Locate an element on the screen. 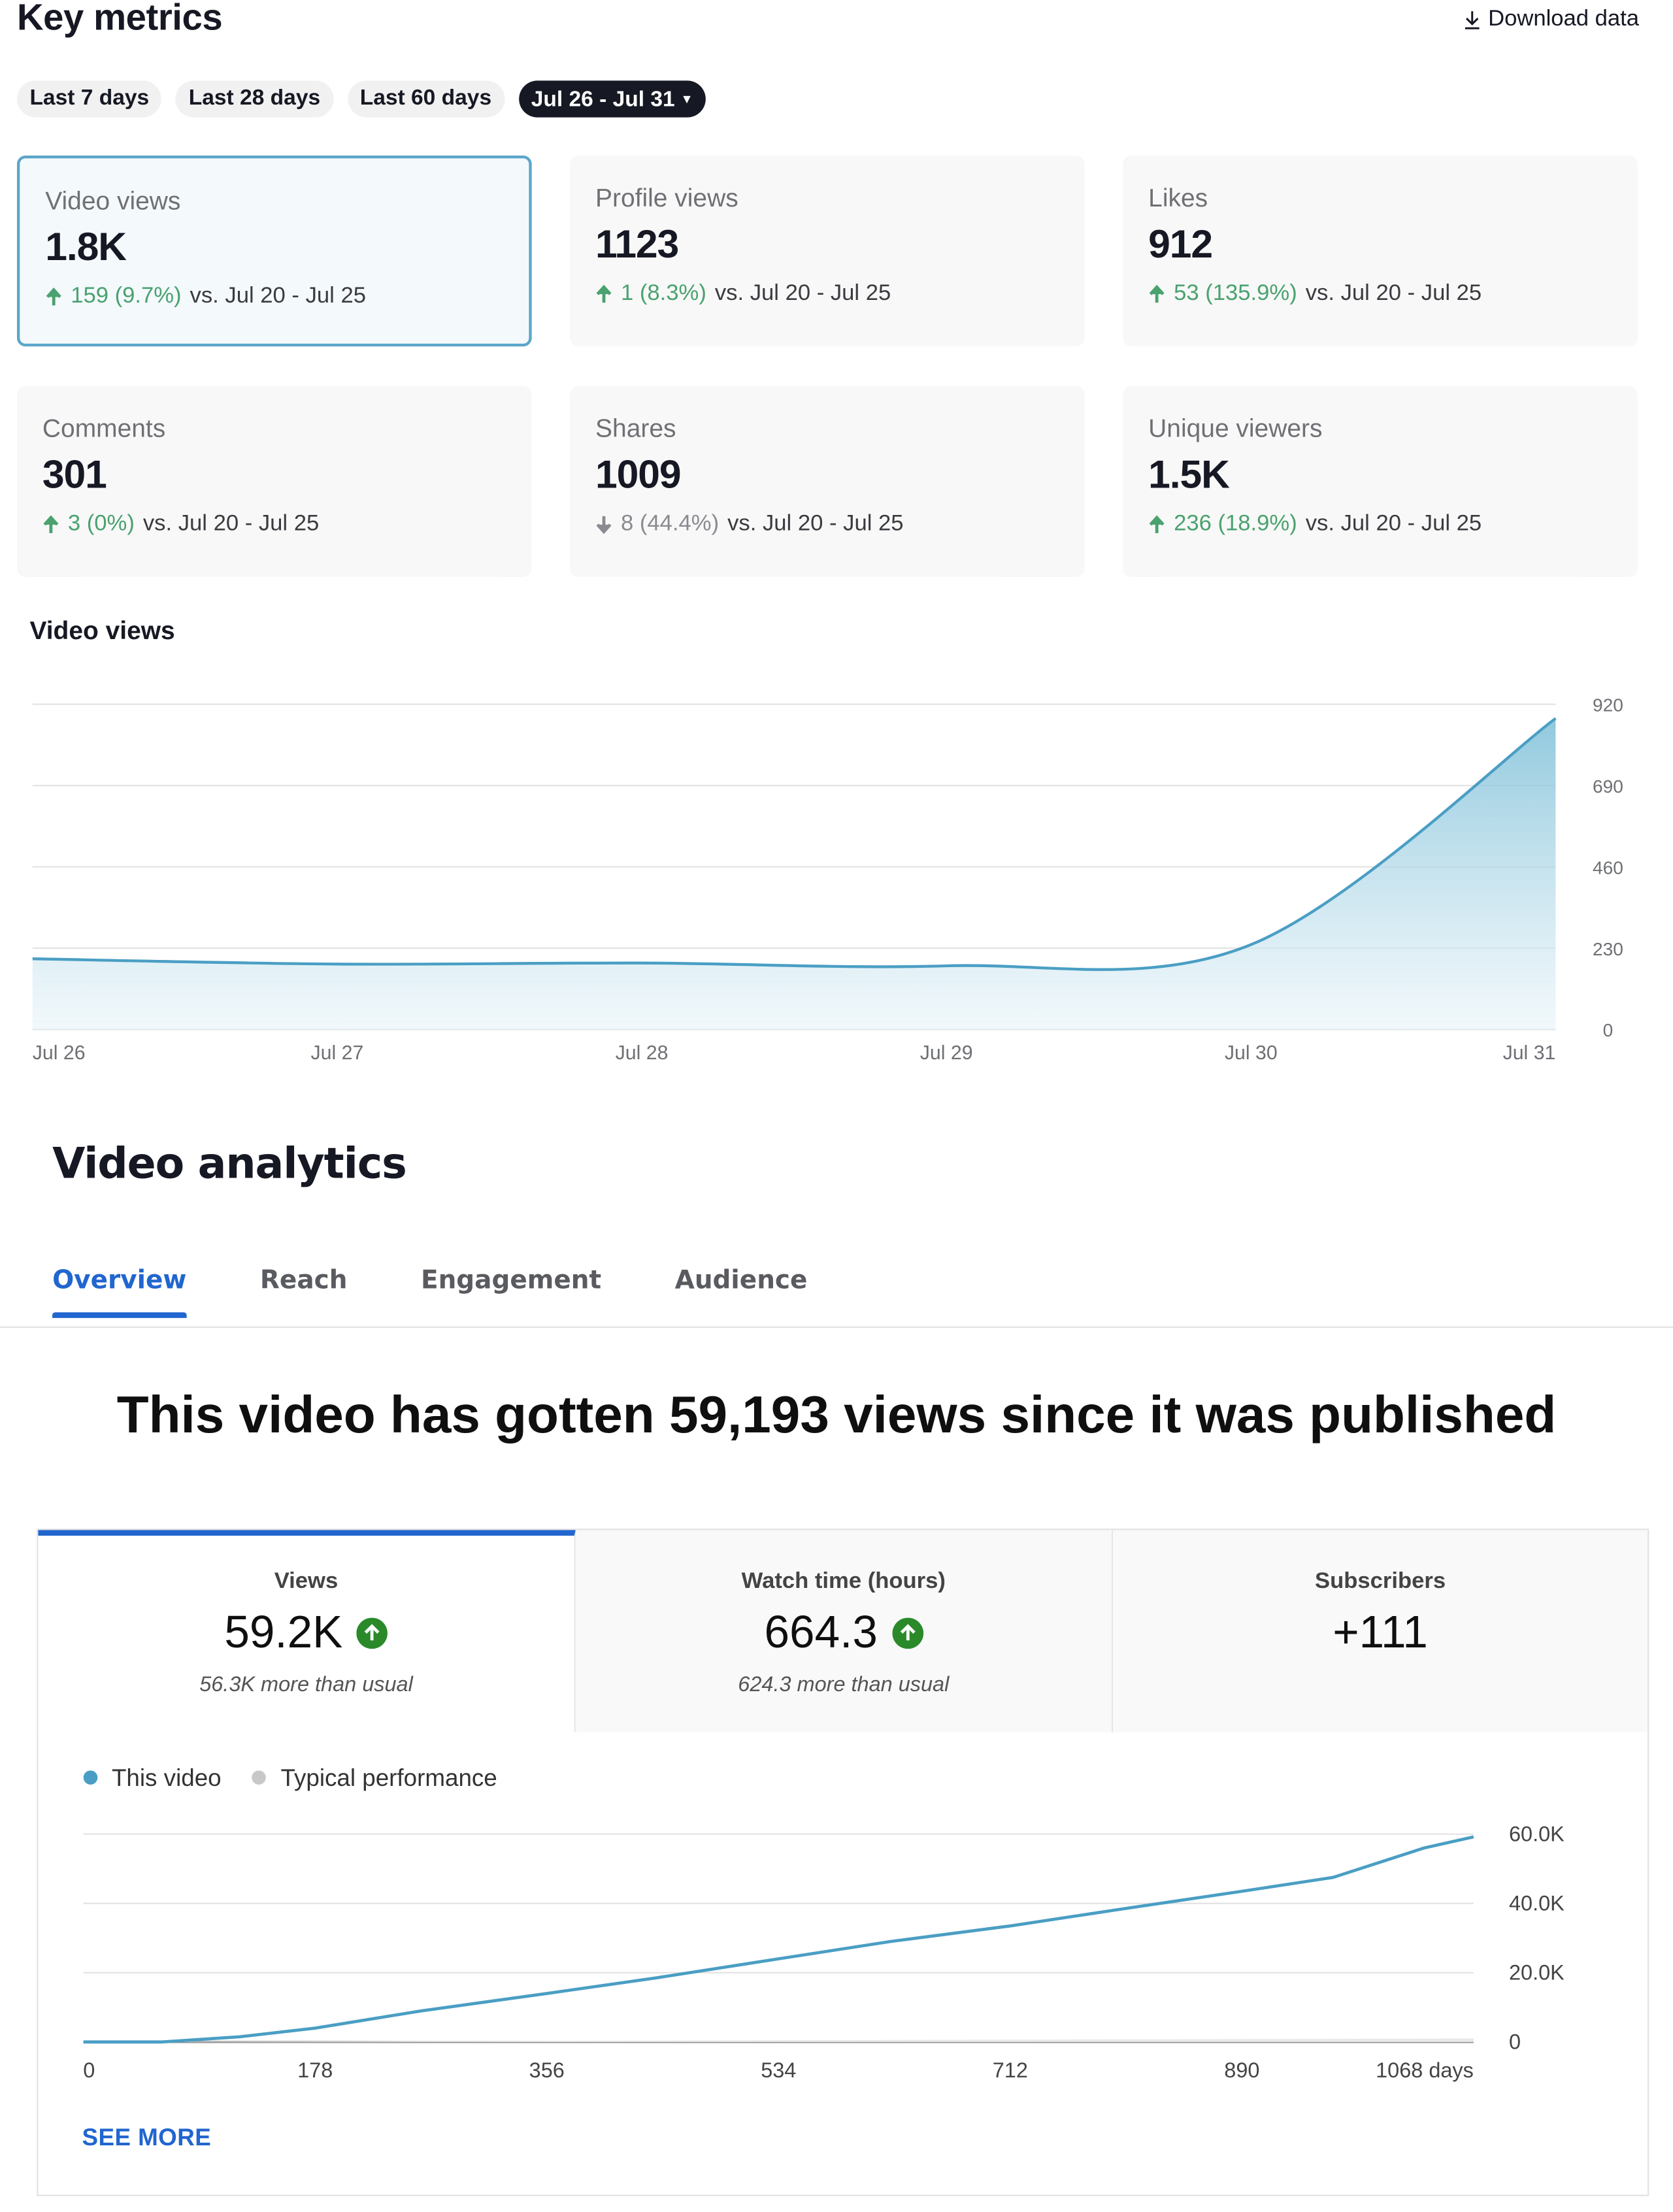 The width and height of the screenshot is (1673, 2212). legend-this-video: This video is located at coordinates (153, 1778).